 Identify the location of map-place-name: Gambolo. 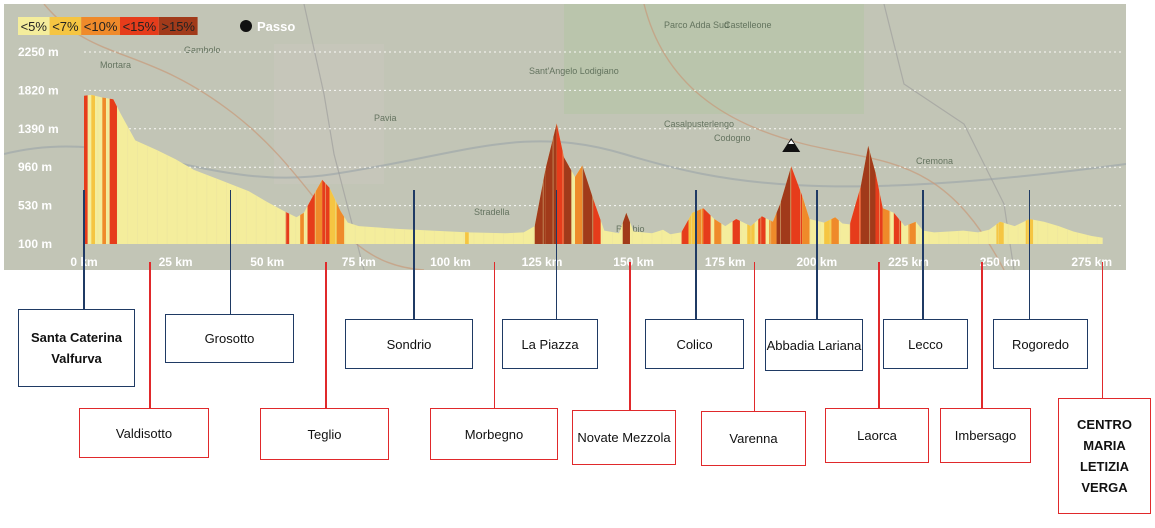
(202, 50).